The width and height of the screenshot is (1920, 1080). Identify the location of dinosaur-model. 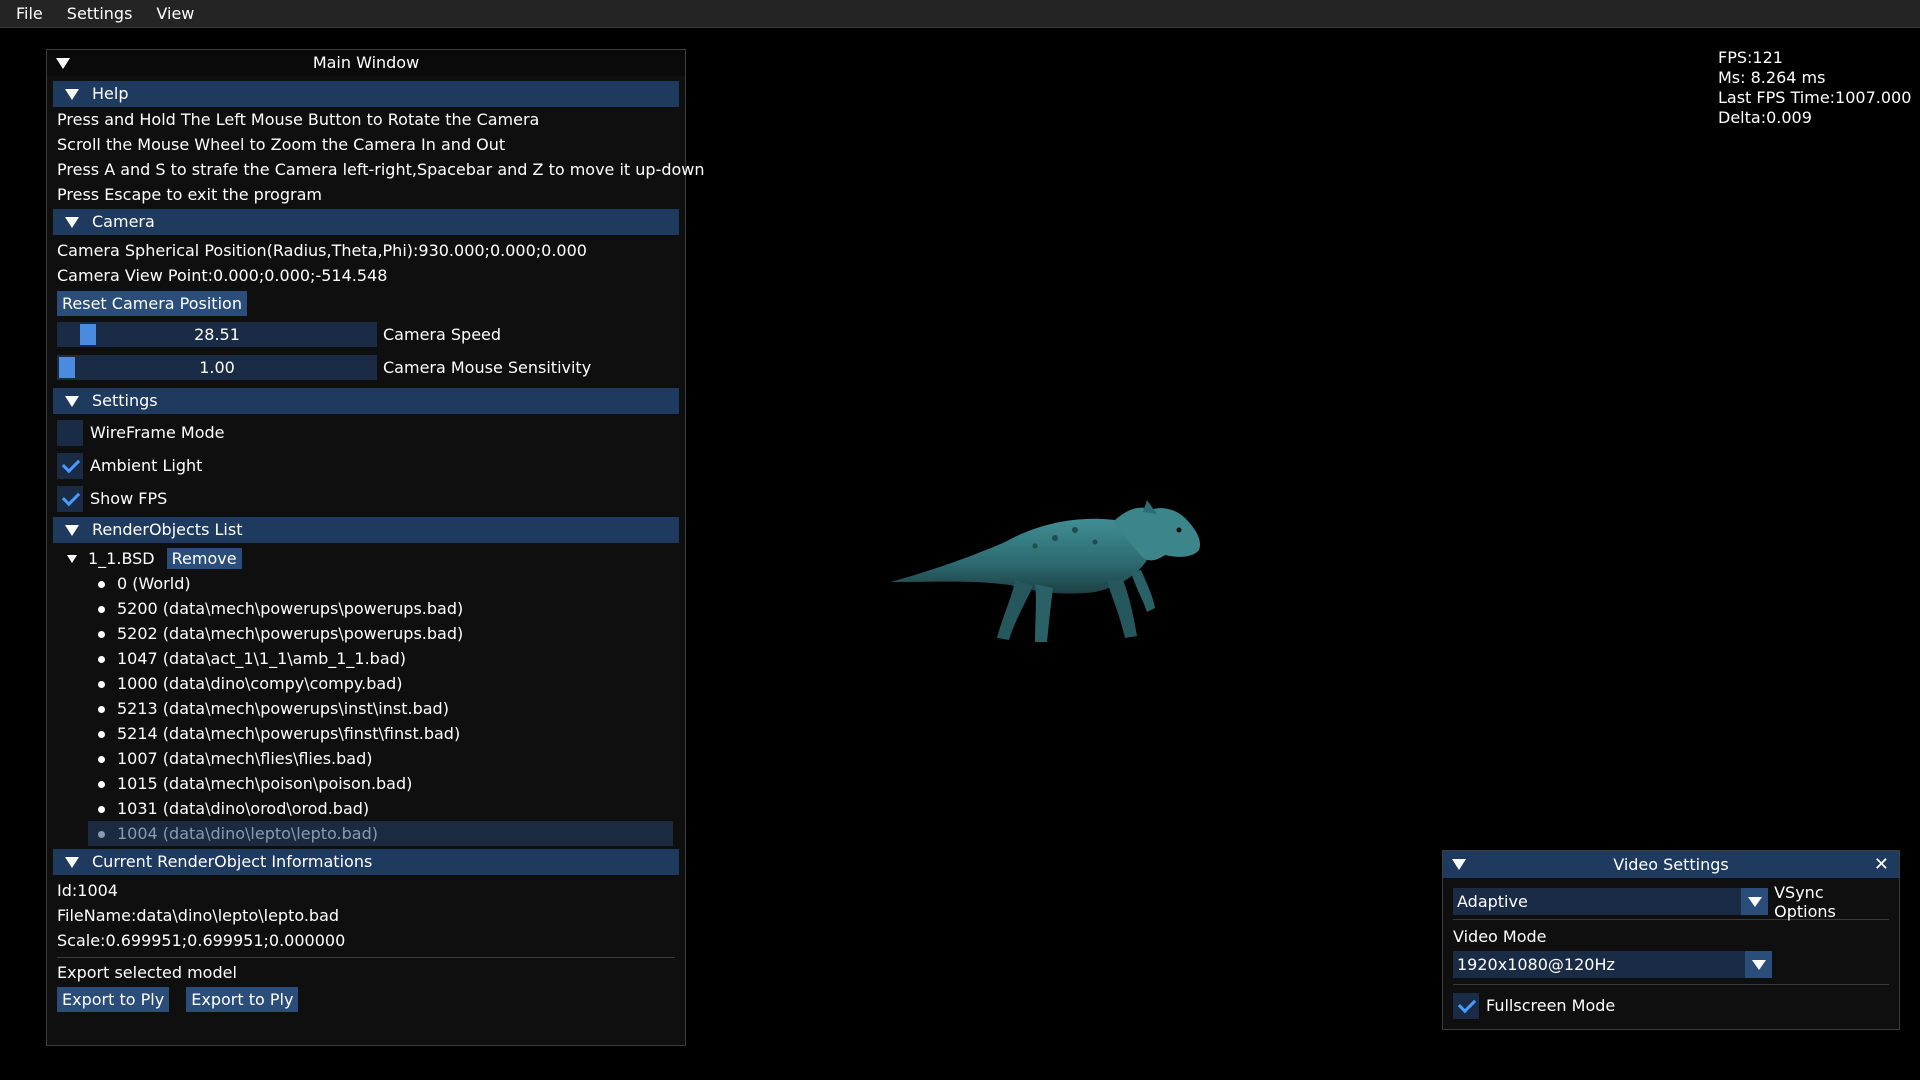
(1045, 571).